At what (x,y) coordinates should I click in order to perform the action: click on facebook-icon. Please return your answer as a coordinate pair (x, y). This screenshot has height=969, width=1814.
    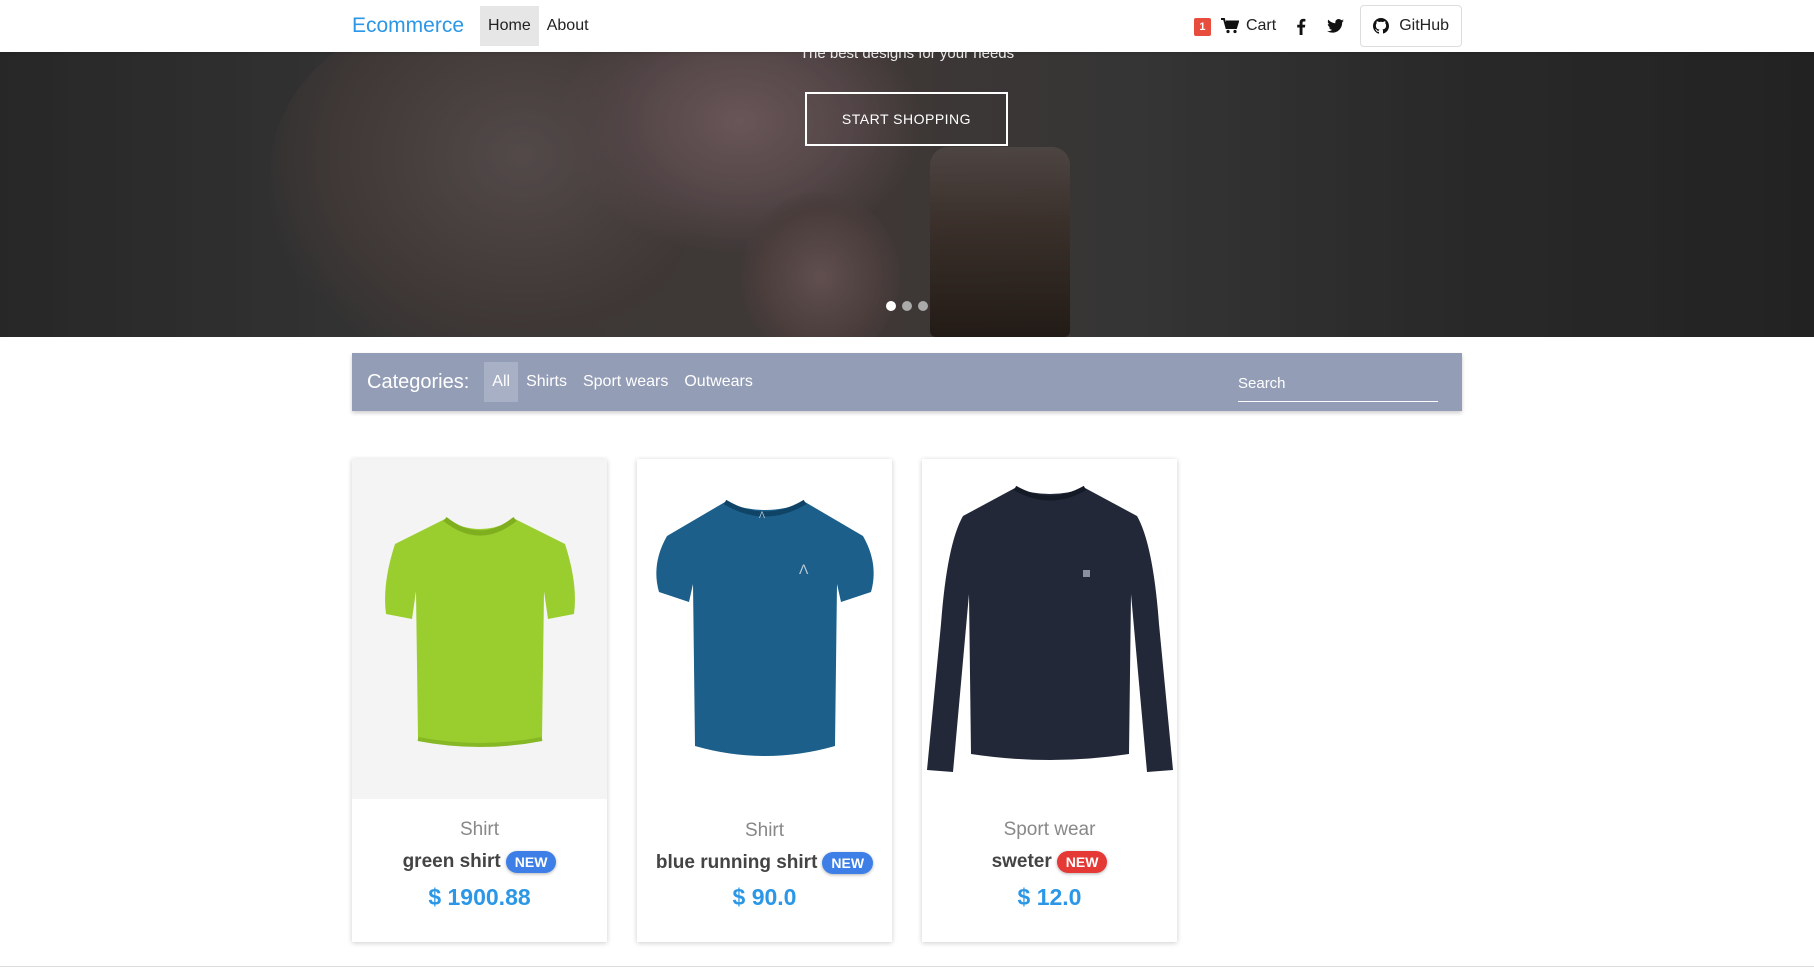
    Looking at the image, I should click on (1301, 26).